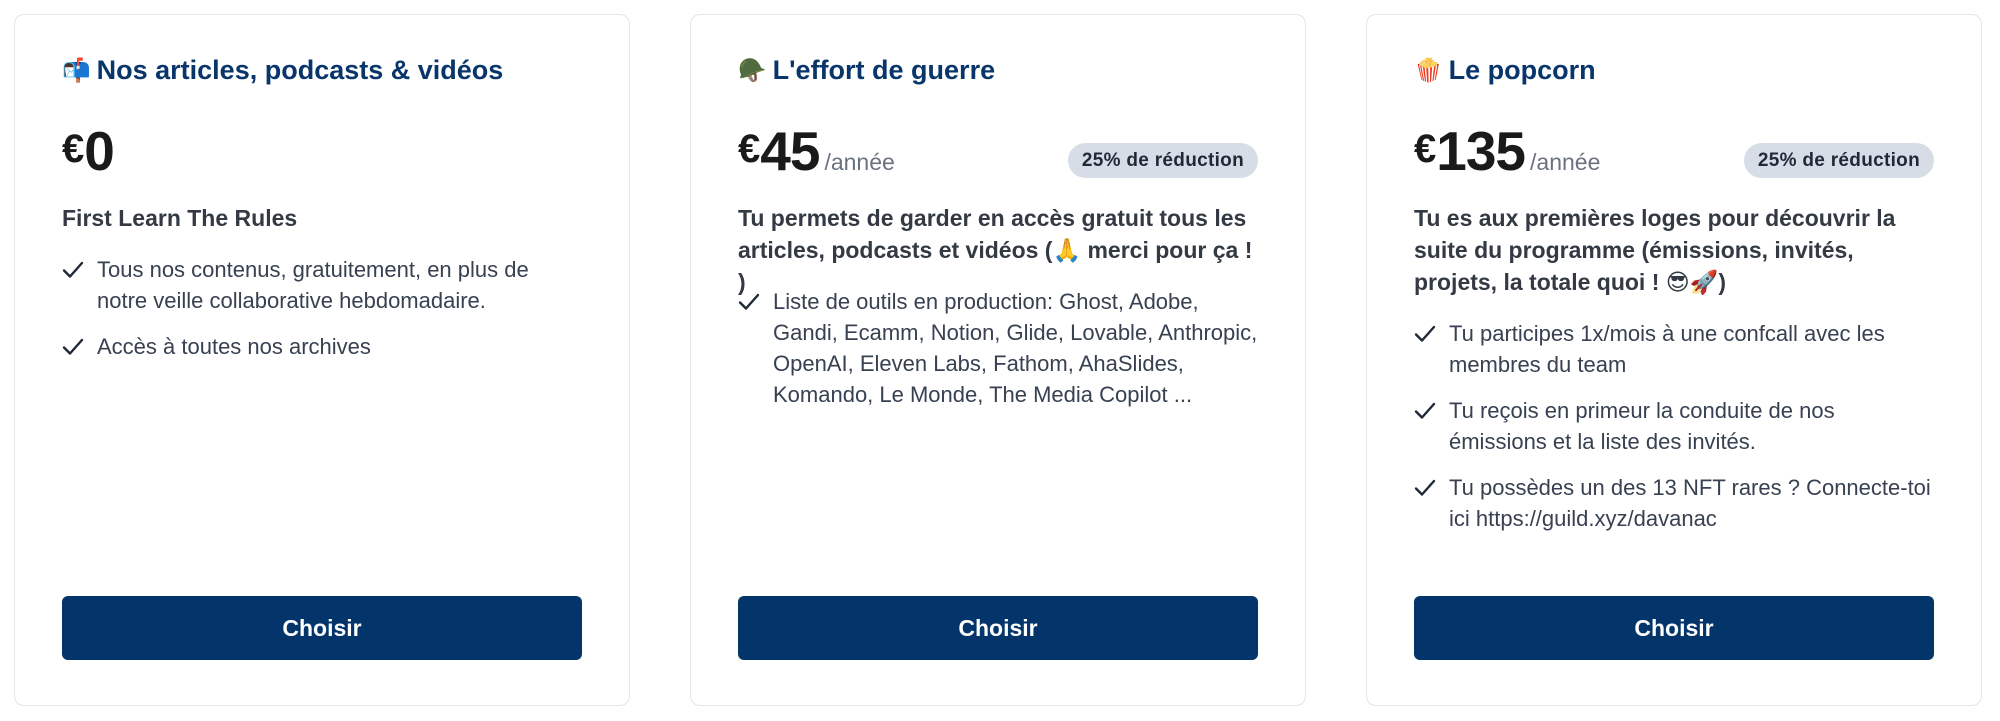 The image size is (2000, 721). Describe the element at coordinates (1481, 151) in the screenshot. I see `price-amount: 135` at that location.